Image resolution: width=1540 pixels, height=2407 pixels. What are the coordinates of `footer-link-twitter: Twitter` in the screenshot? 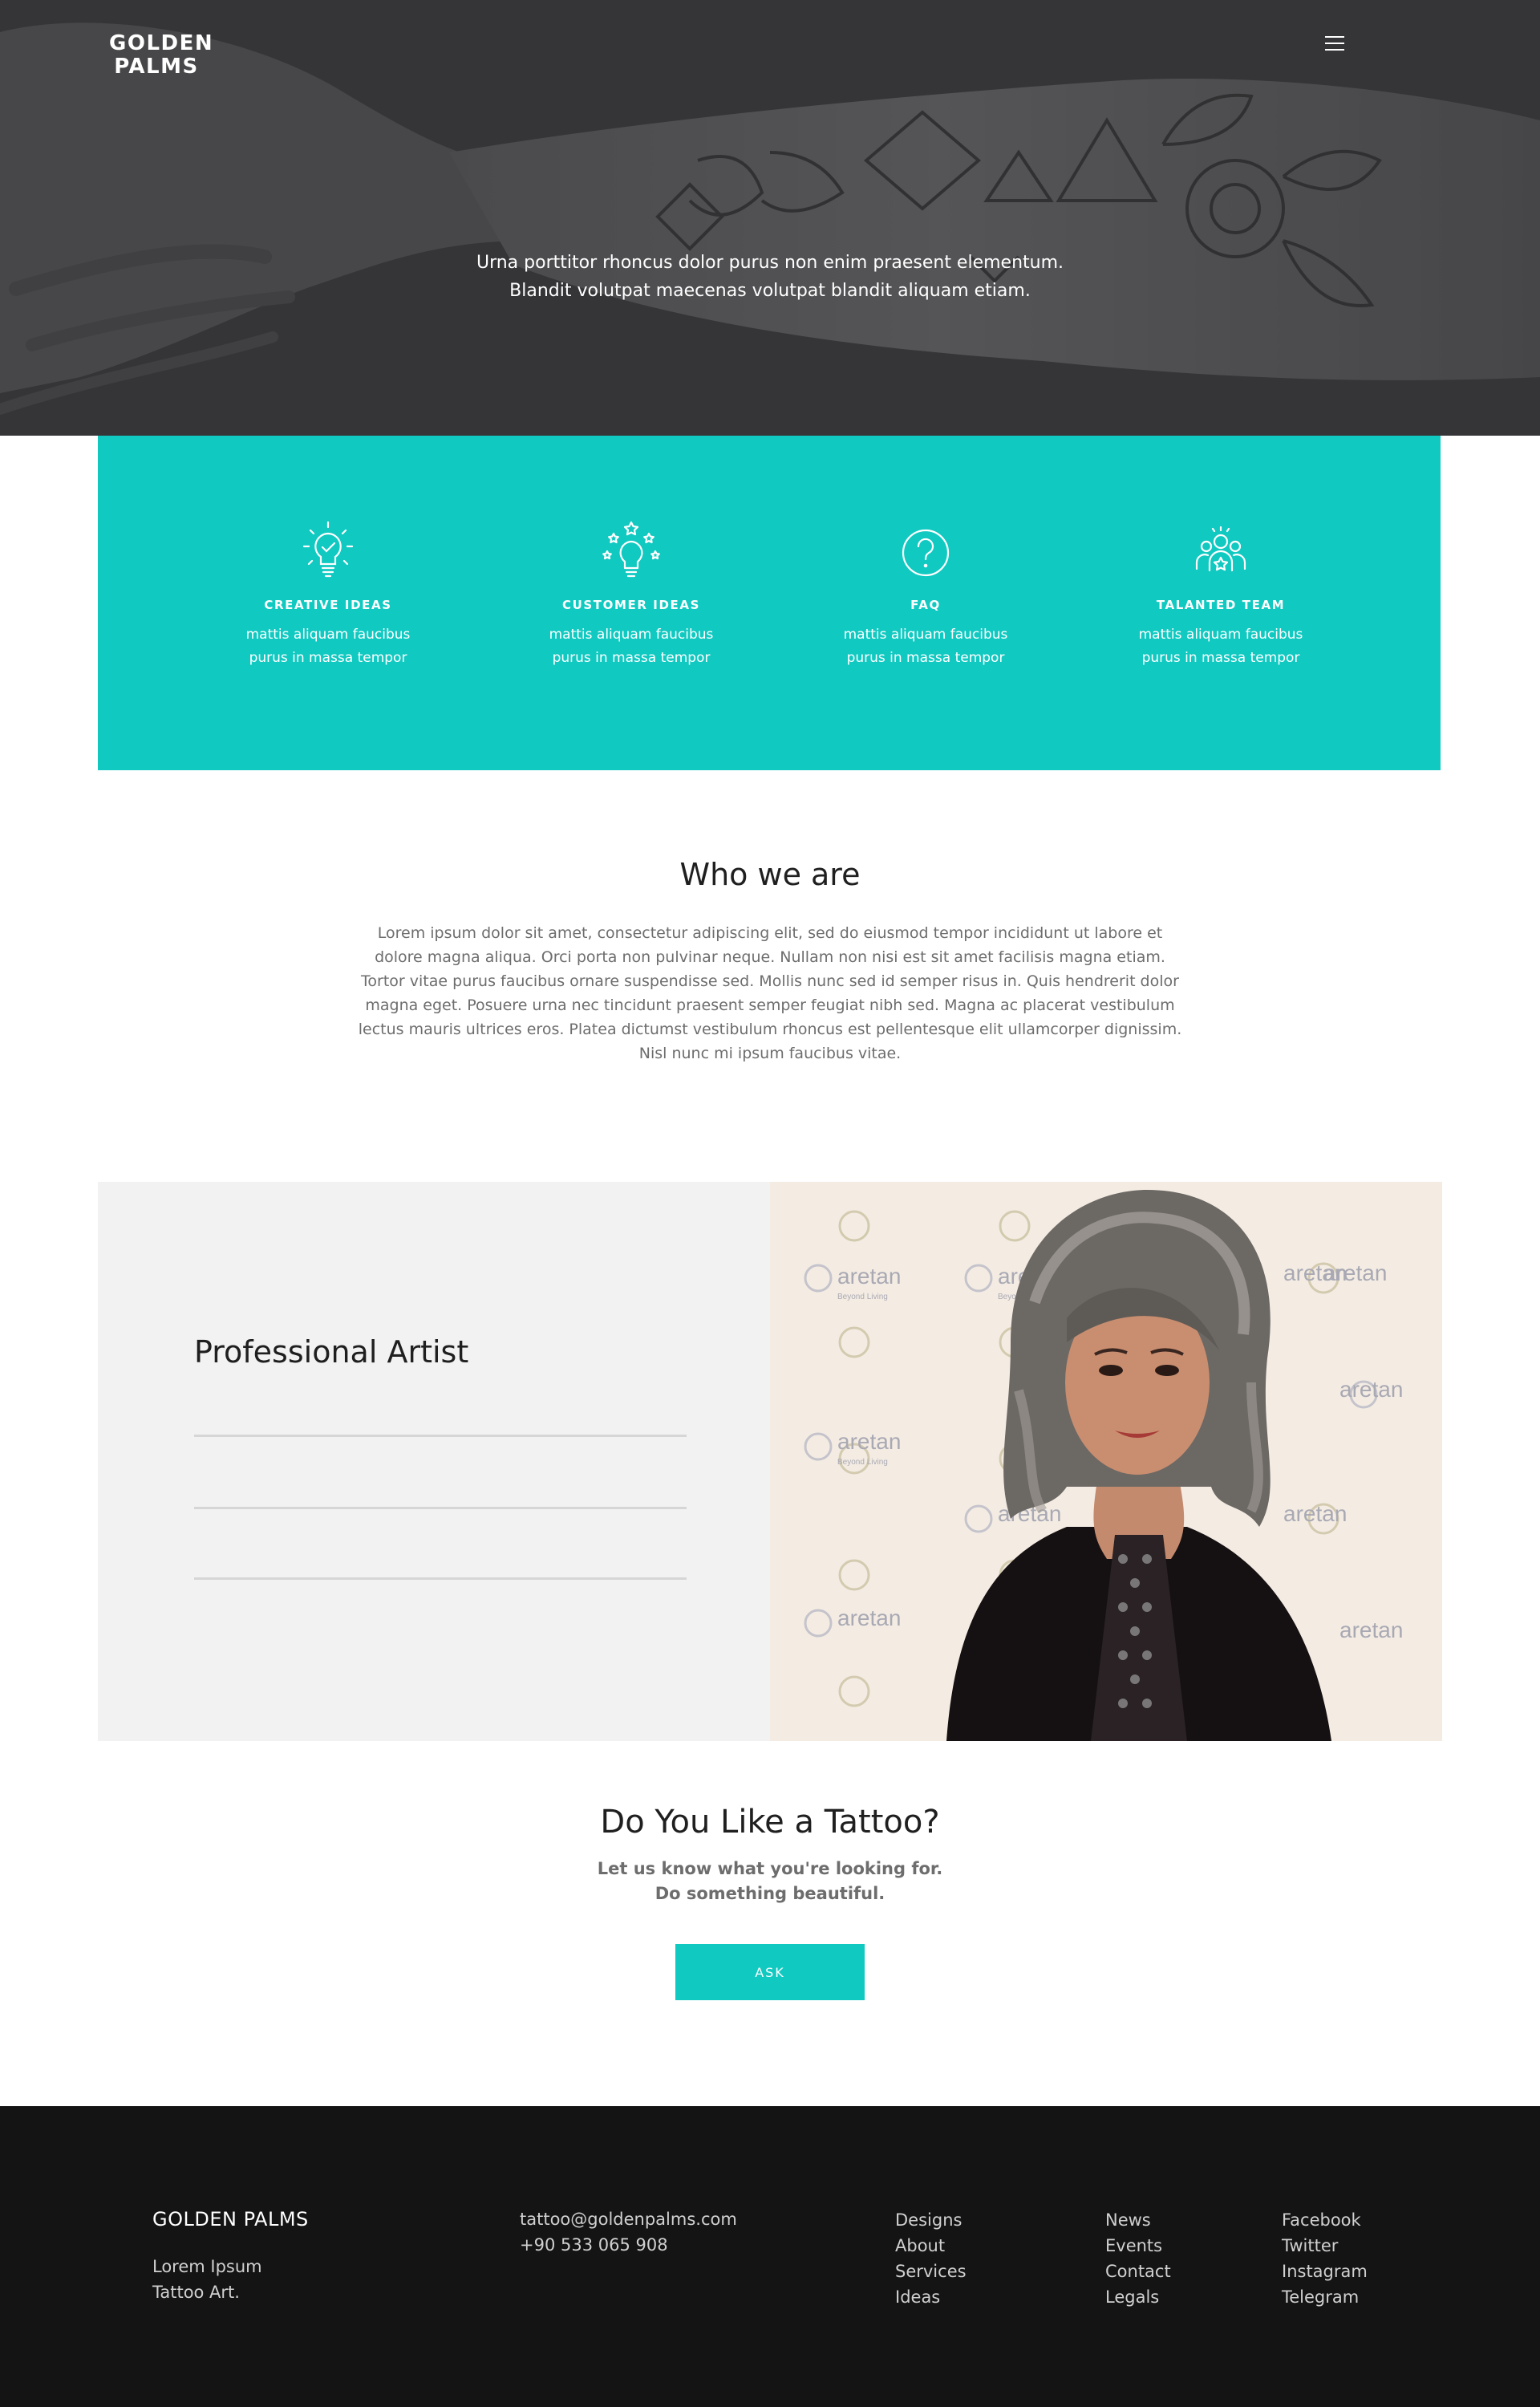 It's located at (1325, 2246).